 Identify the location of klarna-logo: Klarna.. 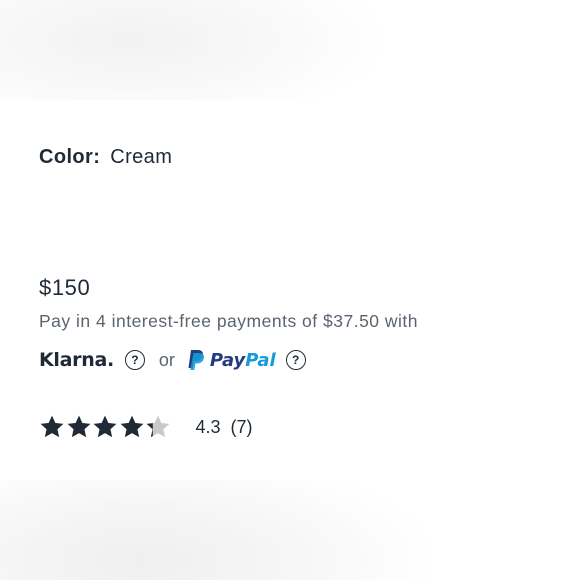
(76, 360).